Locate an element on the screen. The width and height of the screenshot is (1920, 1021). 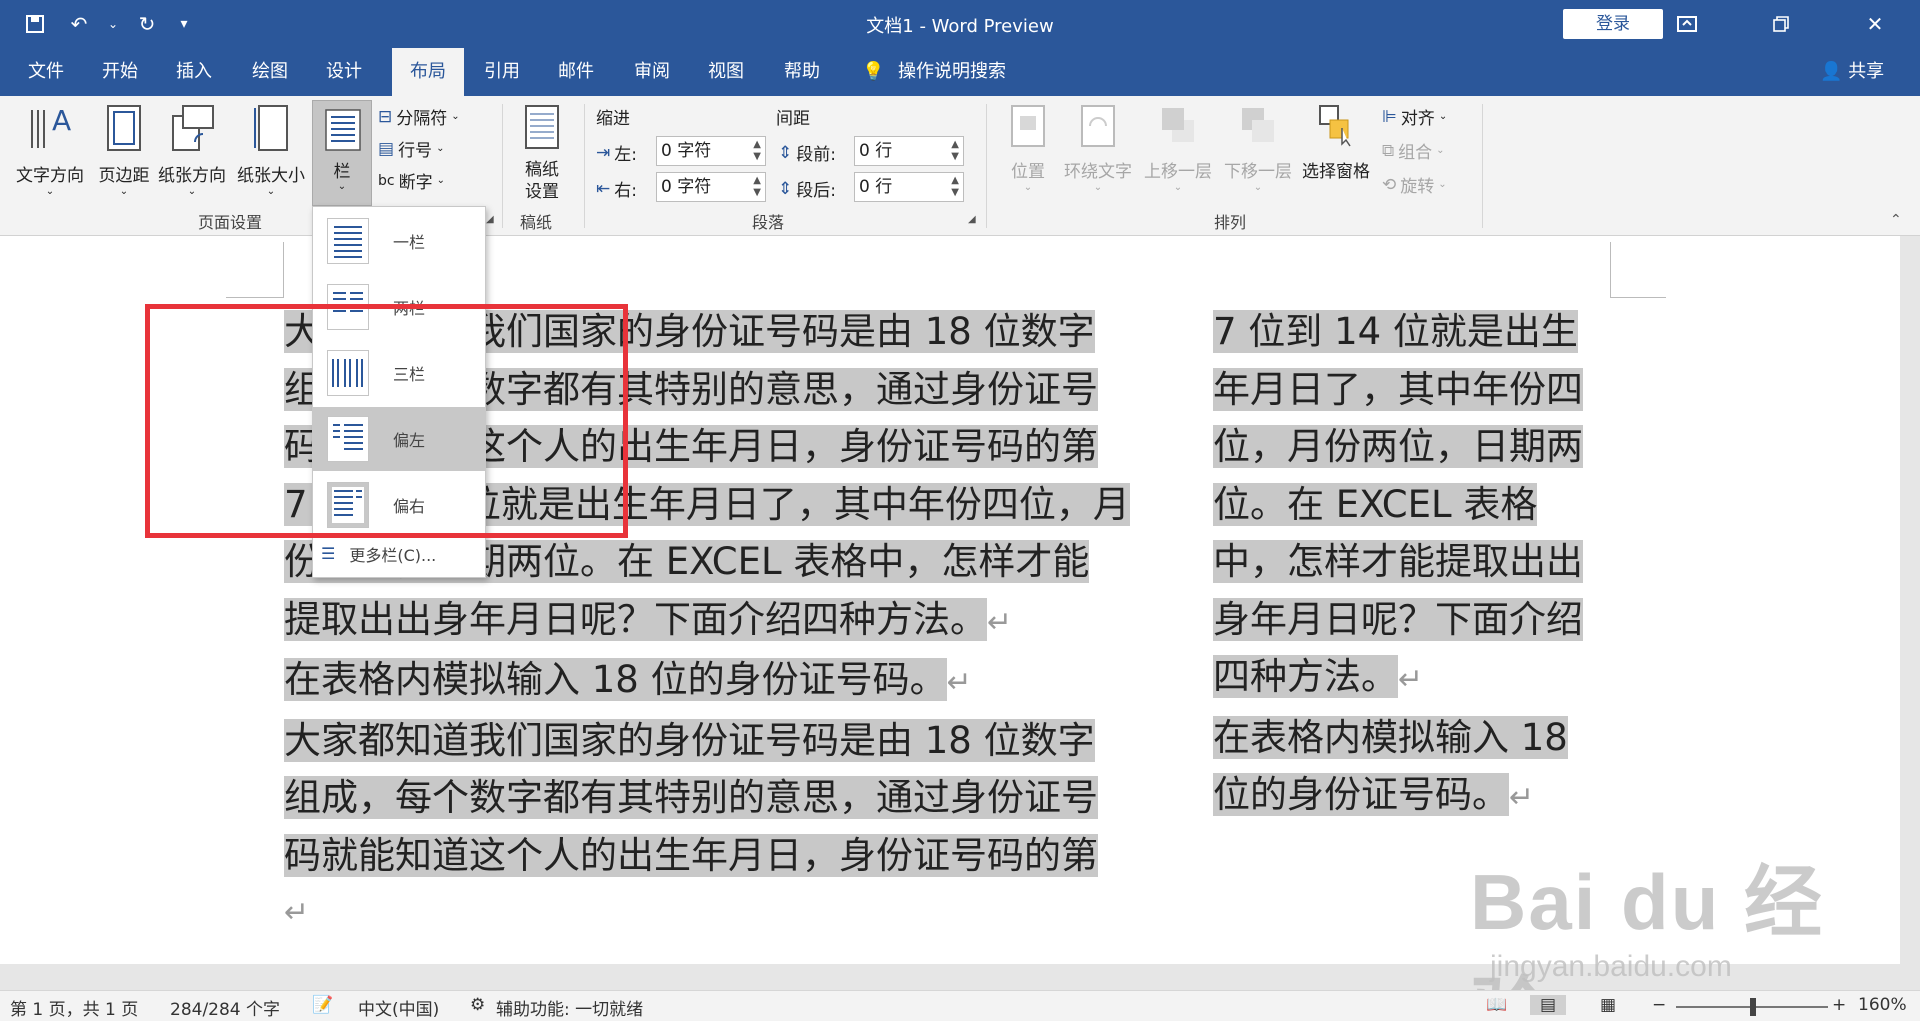
zoom-slider-handle is located at coordinates (1753, 1007).